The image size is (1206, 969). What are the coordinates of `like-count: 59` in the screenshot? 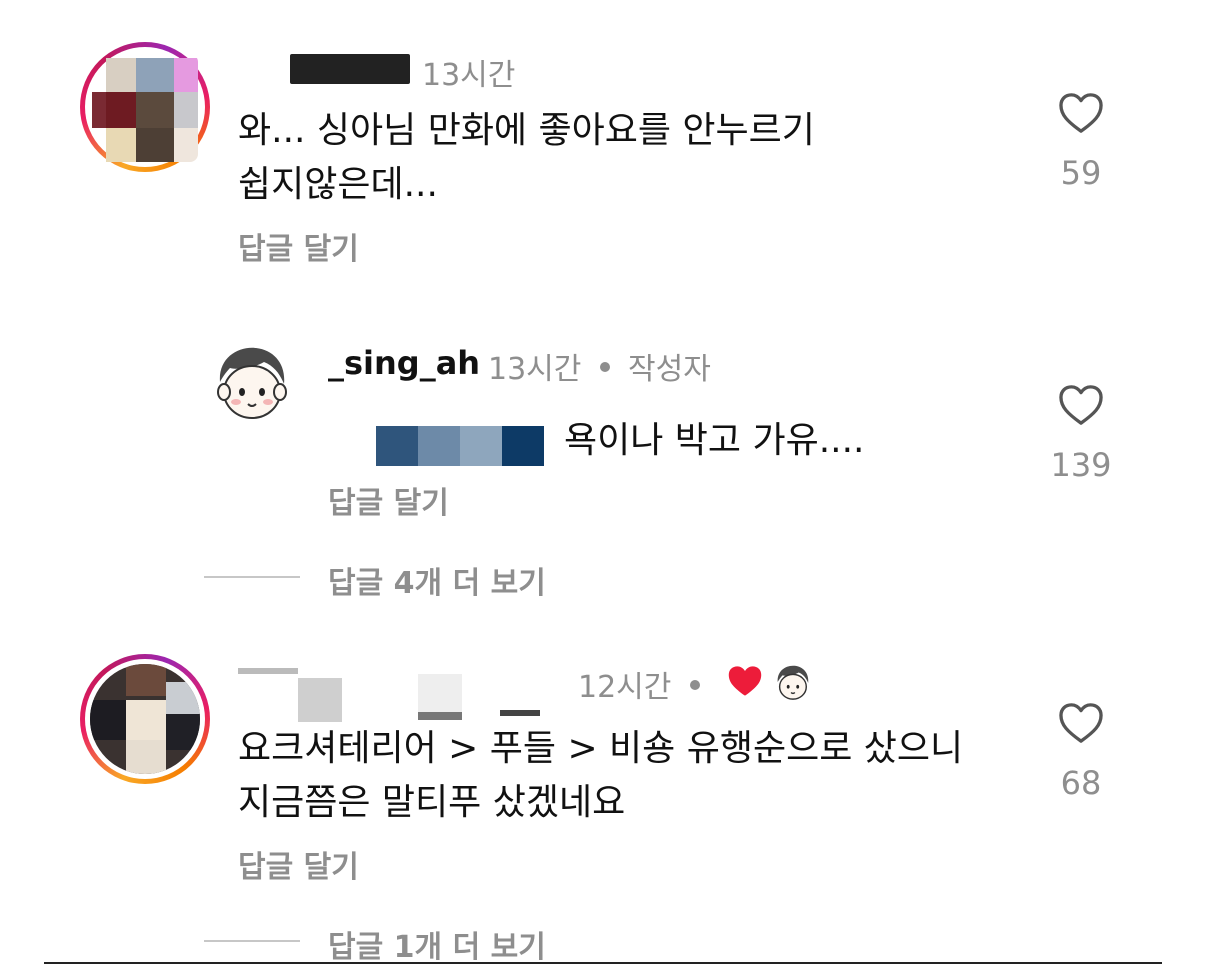 It's located at (1081, 173).